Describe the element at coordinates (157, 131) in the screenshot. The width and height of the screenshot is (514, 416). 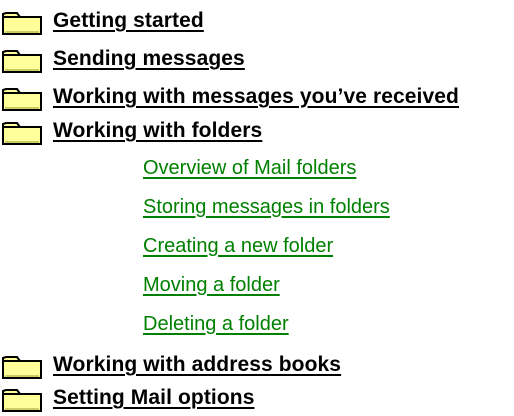
I see `topic-label: Working with folders` at that location.